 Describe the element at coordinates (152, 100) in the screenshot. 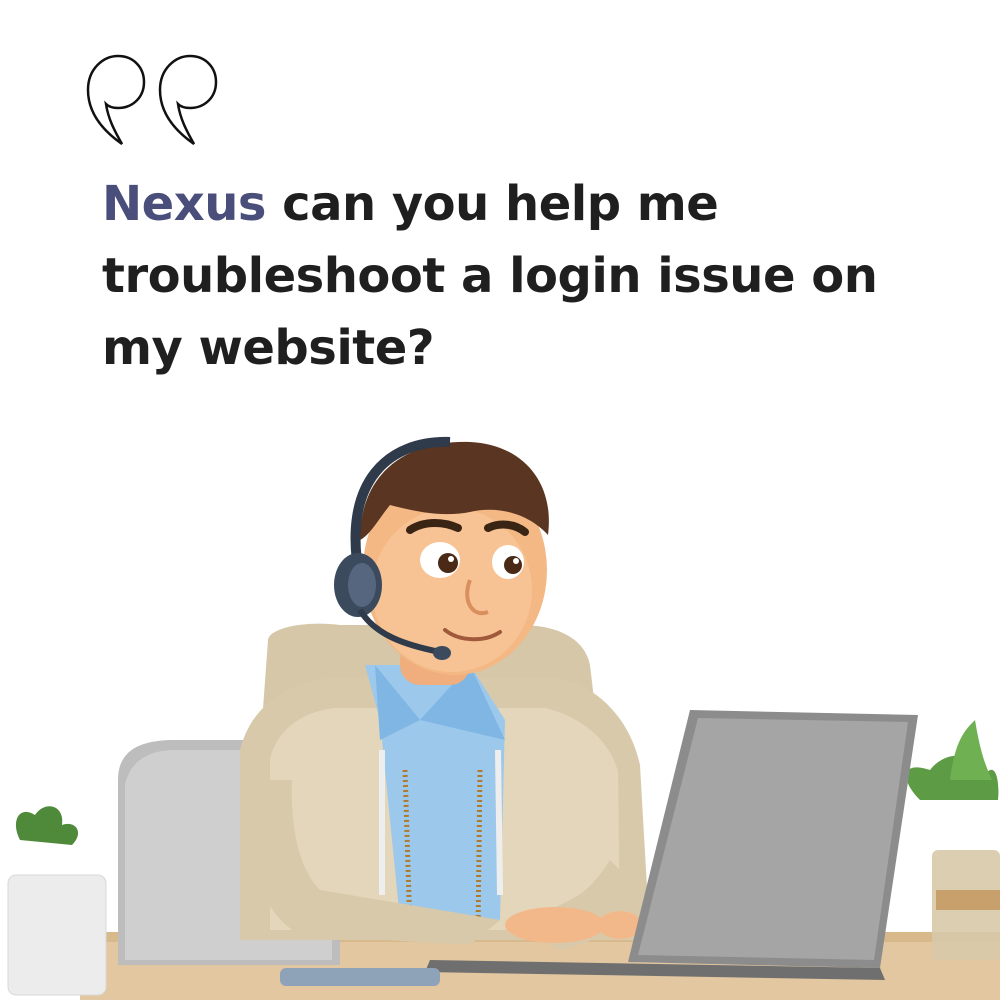

I see `quote-open-icon` at that location.